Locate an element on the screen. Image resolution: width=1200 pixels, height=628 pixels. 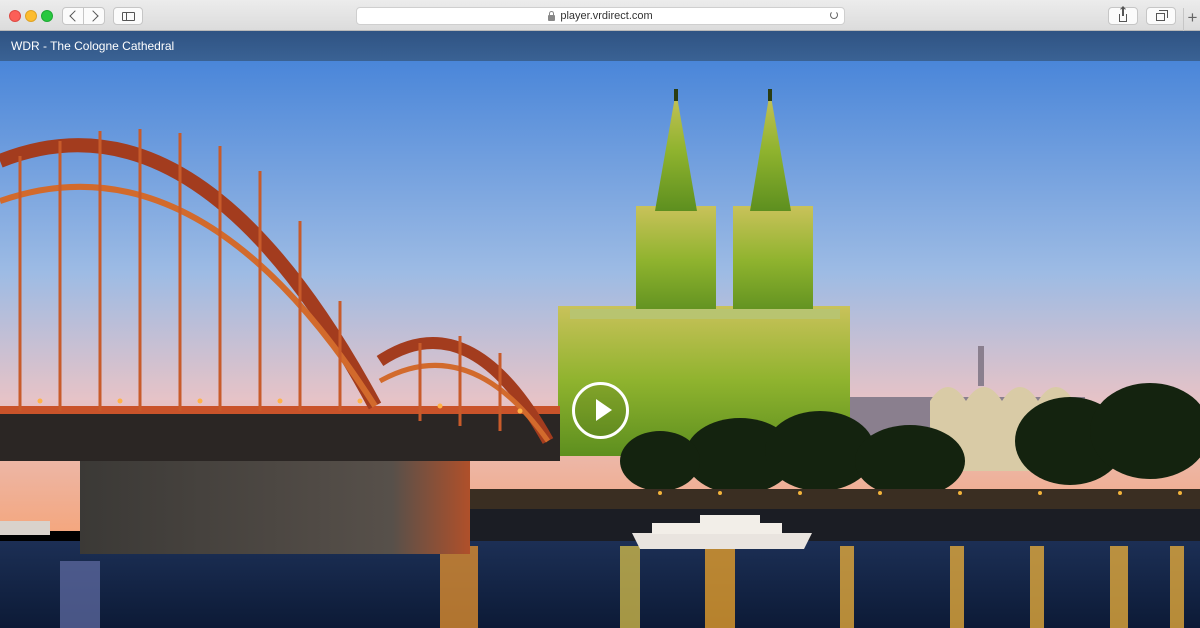
browser-toolbar: player.vrdirect.com + is located at coordinates (600, 15).